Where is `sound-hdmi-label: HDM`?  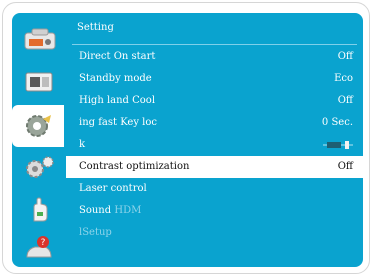 sound-hdmi-label: HDM is located at coordinates (128, 210).